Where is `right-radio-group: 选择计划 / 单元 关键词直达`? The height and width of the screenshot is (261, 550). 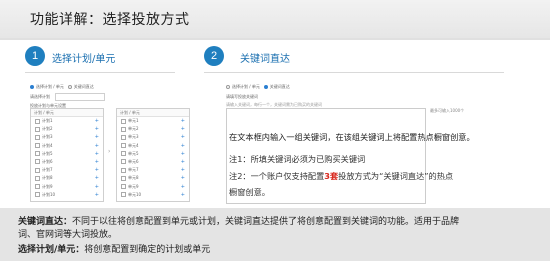 right-radio-group: 选择计划 / 单元 关键词直达 is located at coordinates (258, 87).